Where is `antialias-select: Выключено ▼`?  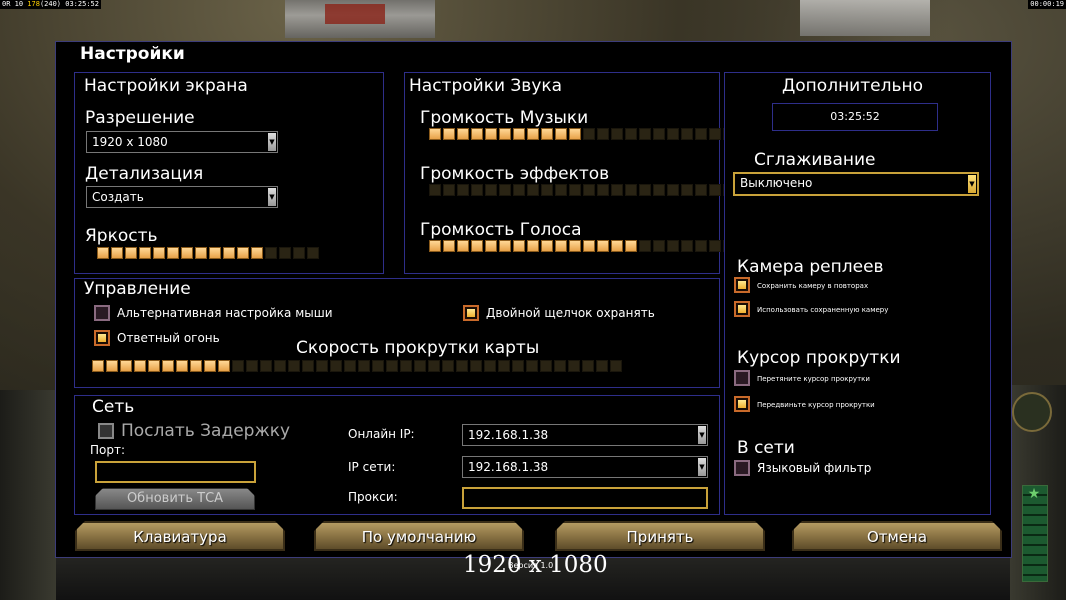
antialias-select: Выключено ▼ is located at coordinates (856, 184).